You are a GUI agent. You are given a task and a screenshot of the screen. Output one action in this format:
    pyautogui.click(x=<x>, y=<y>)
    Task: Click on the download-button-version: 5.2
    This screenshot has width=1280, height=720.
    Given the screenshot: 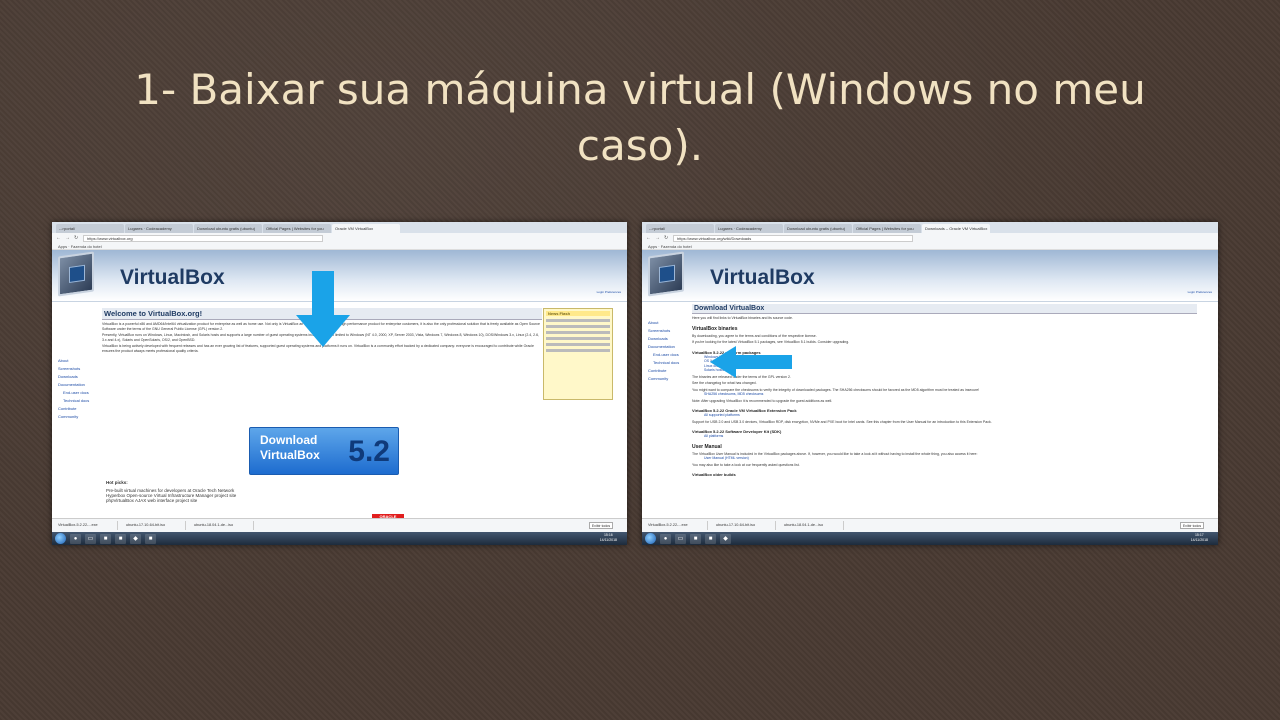 What is the action you would take?
    pyautogui.click(x=369, y=451)
    